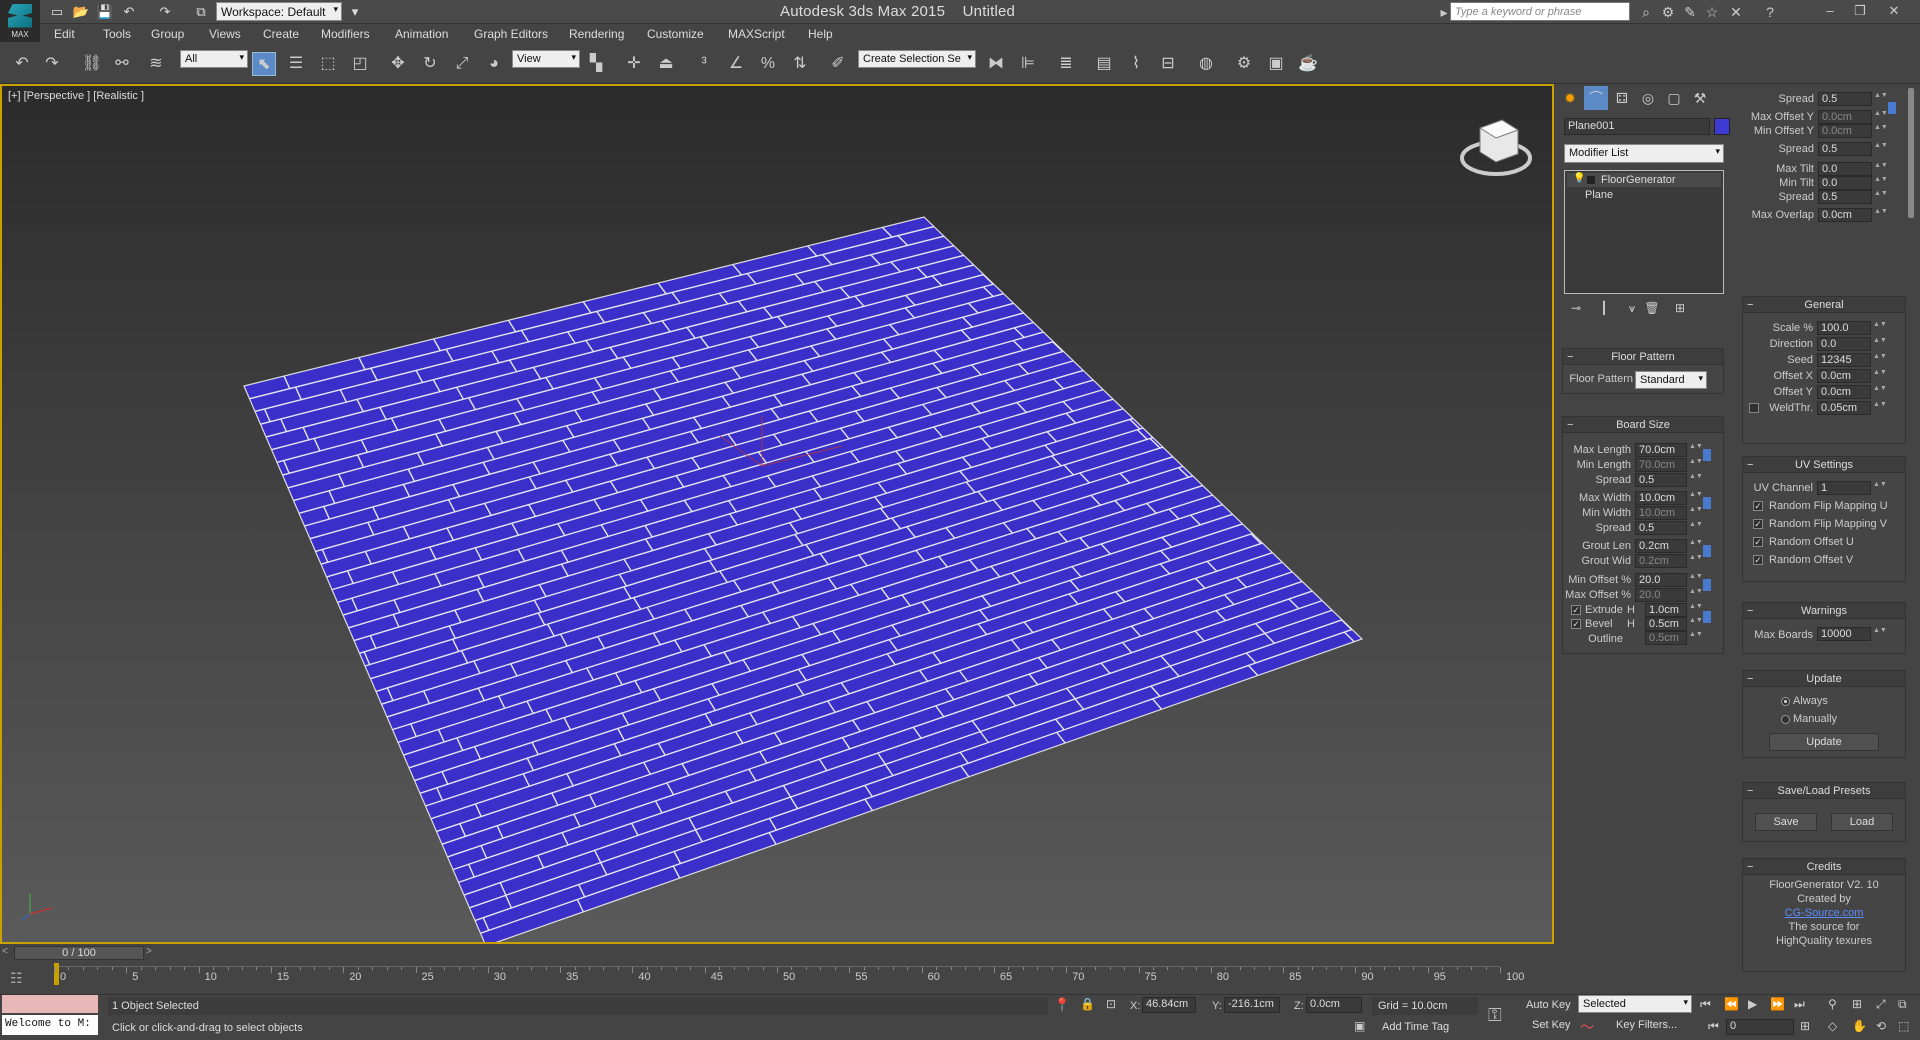  What do you see at coordinates (1674, 98) in the screenshot?
I see `display-tab-icon: ▢` at bounding box center [1674, 98].